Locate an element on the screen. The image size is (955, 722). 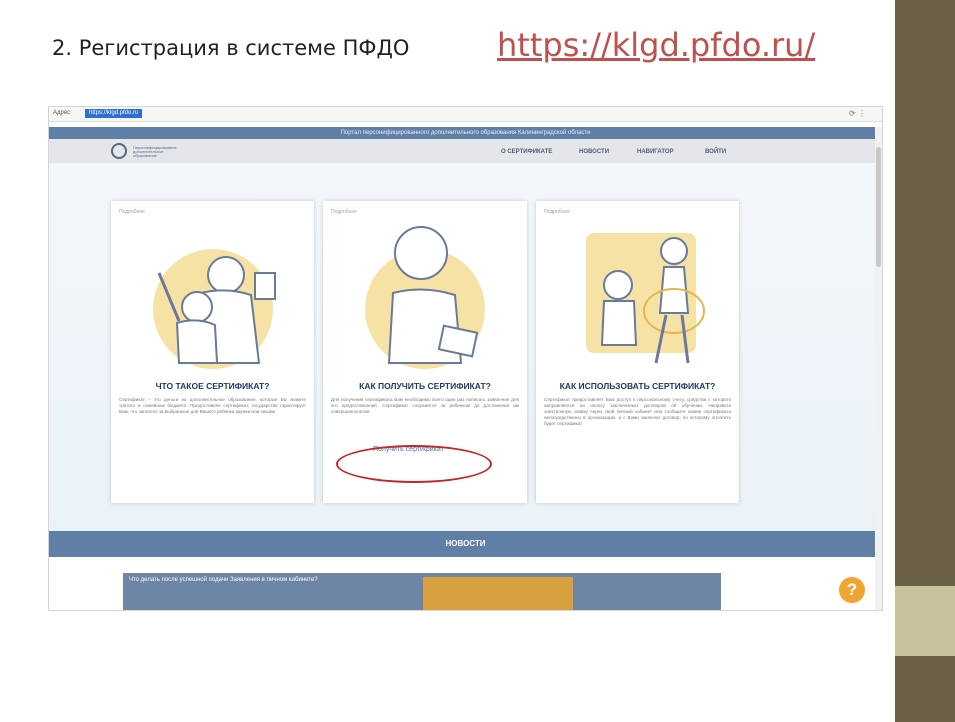
nav-item-navigator: НАВИГАТОР is located at coordinates (655, 152).